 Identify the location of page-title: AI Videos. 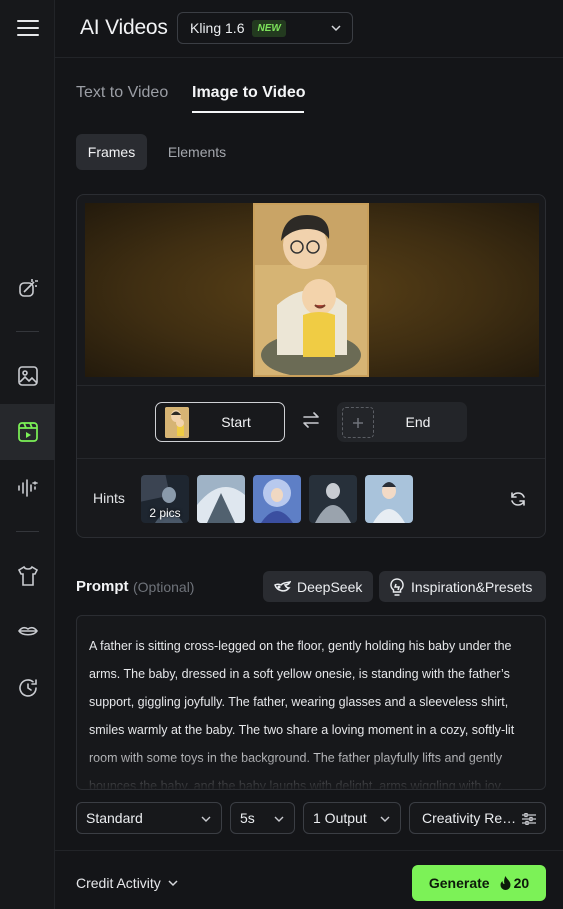
(124, 27).